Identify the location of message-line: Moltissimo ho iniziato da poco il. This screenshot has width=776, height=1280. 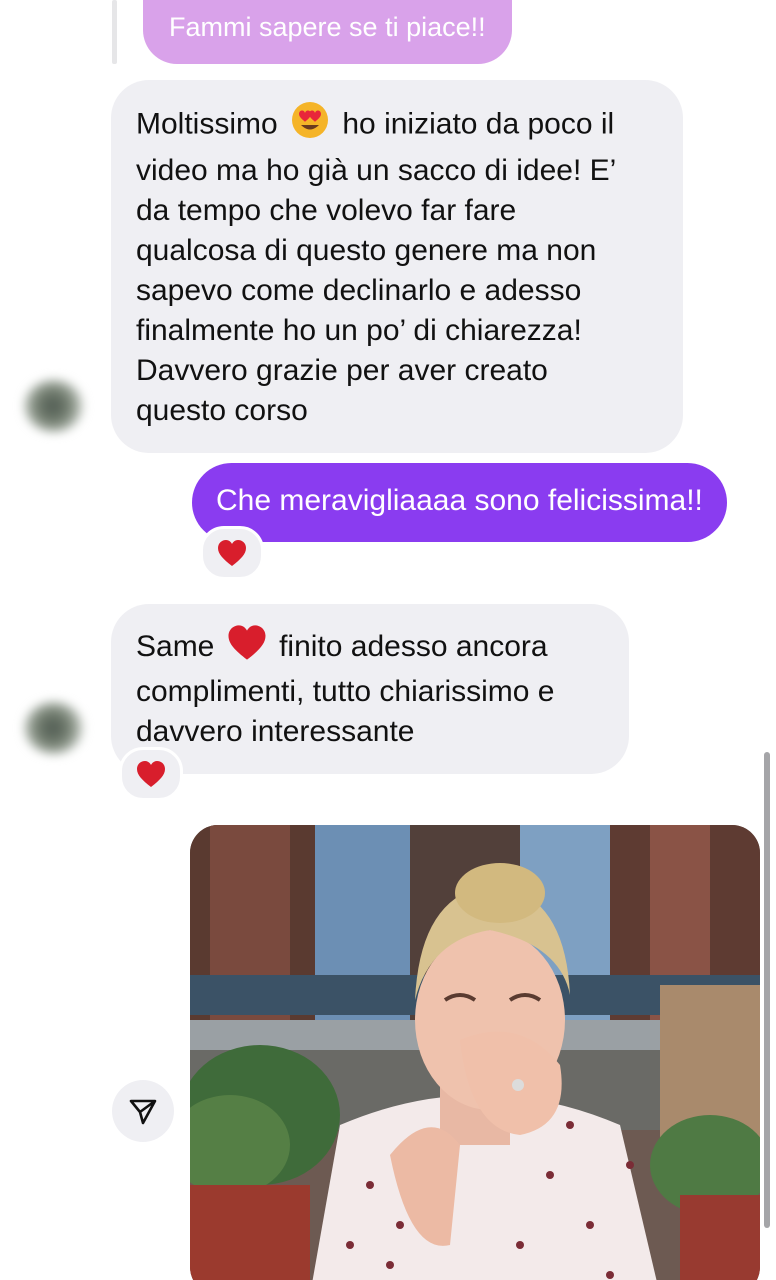
(394, 125).